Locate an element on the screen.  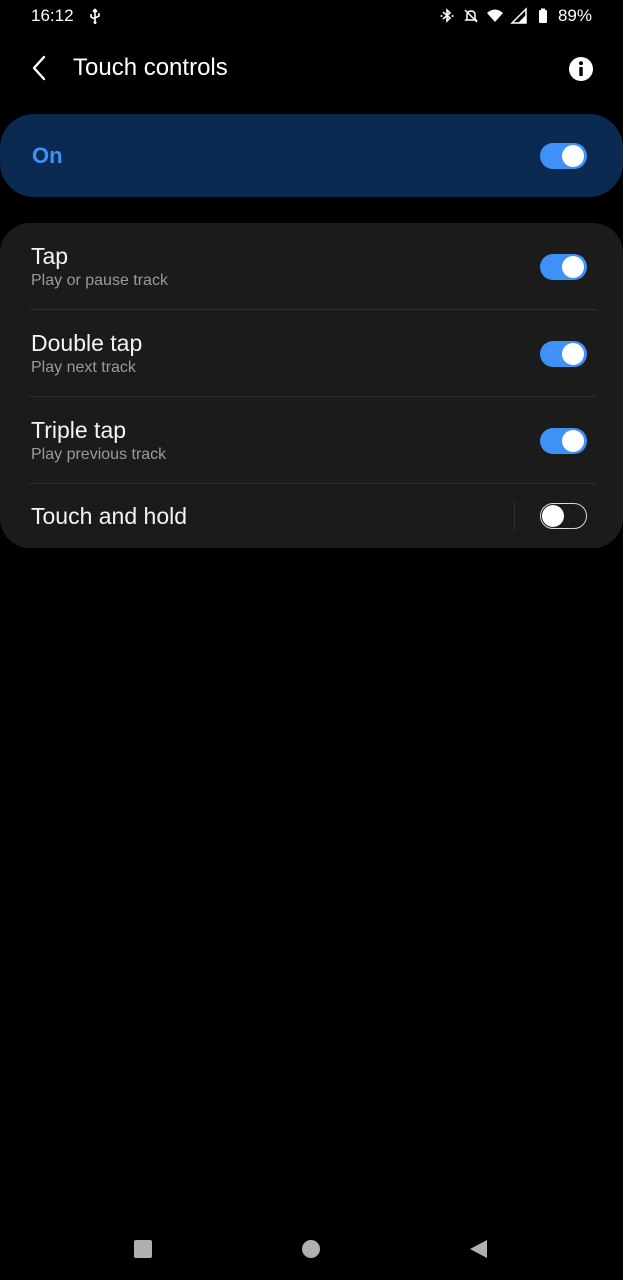
info-icon is located at coordinates (581, 69).